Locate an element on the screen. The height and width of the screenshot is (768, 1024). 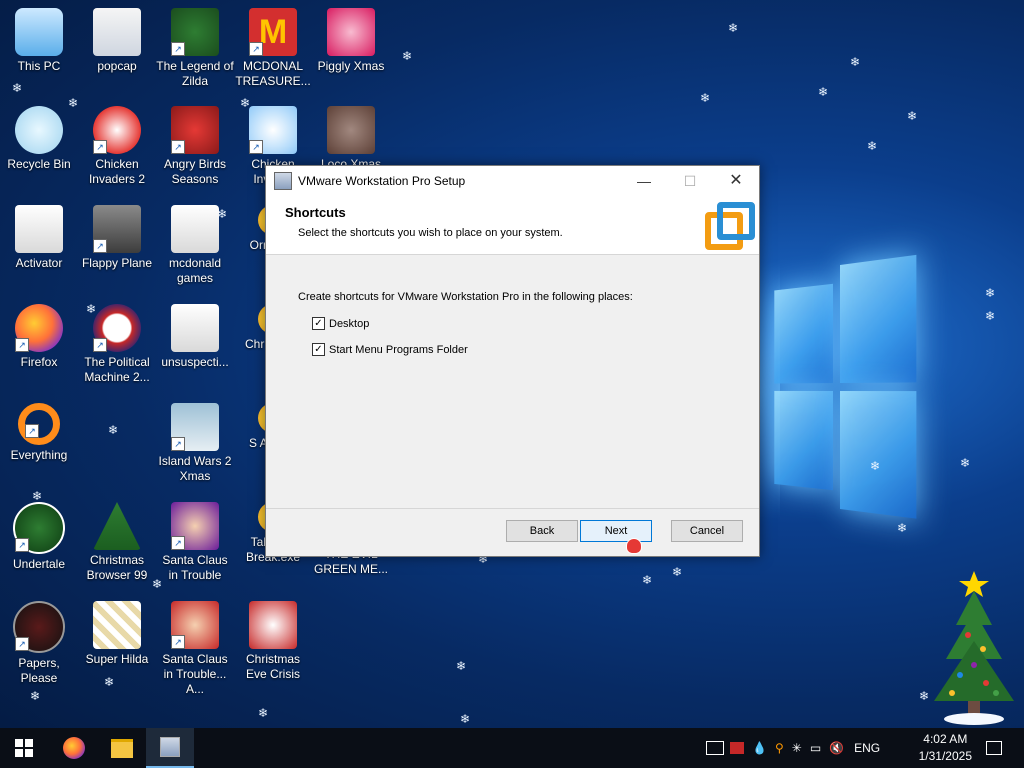
start-menu-checkbox-label: Start Menu Programs Folder is located at coordinates (398, 349).